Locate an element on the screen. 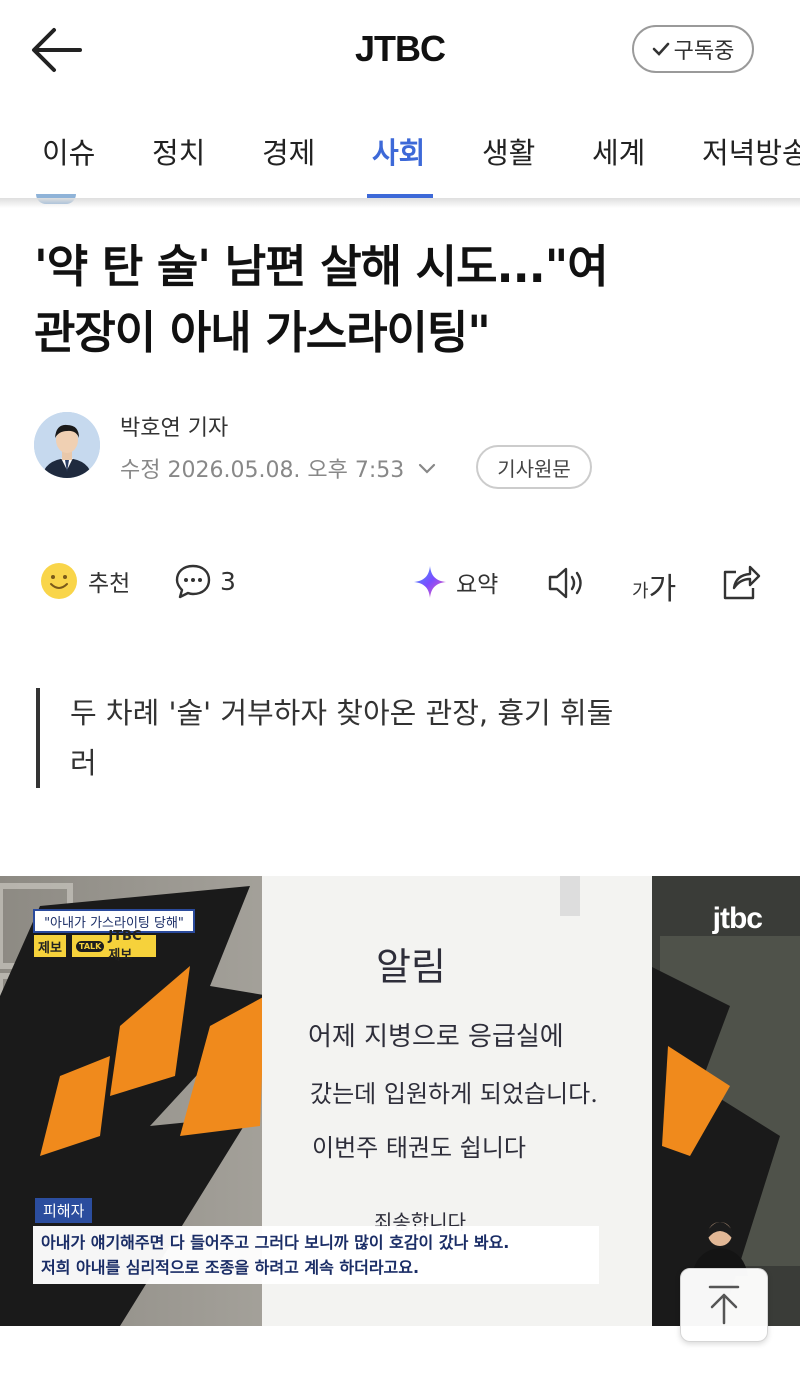 Image resolution: width=800 pixels, height=1390 pixels. article-title-line2: 관장이 아내 가스라이팅" is located at coordinates (262, 332).